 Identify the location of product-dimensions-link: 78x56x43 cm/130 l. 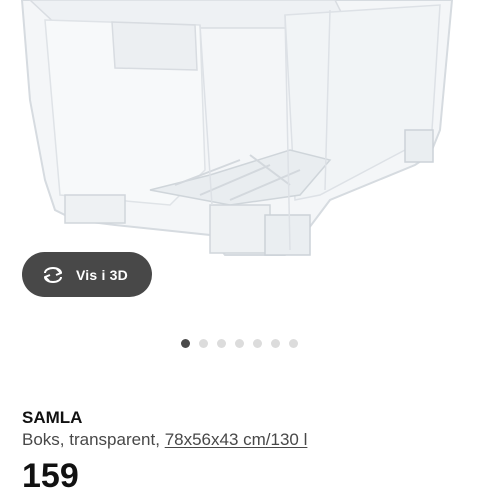
(236, 439).